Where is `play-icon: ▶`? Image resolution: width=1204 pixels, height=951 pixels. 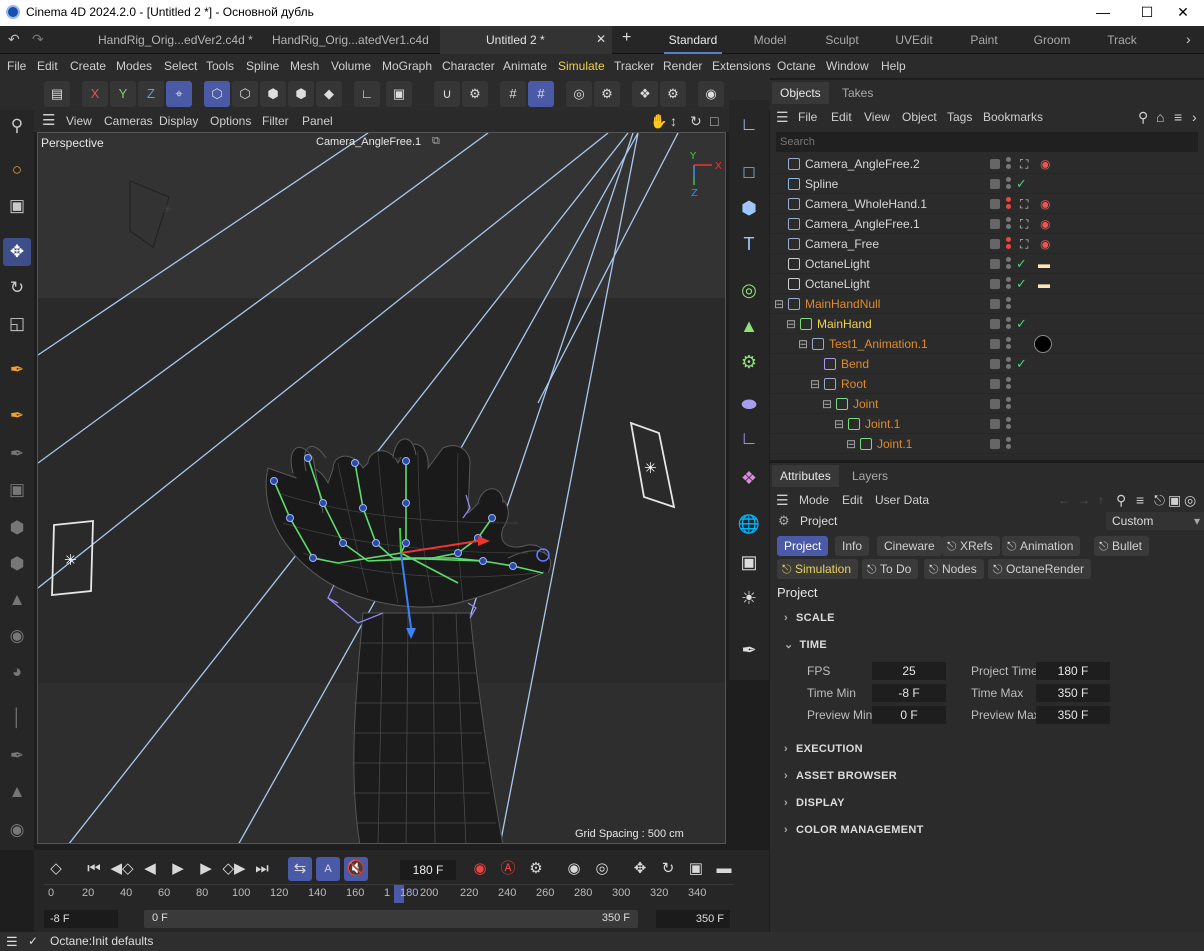
play-icon: ▶ is located at coordinates (178, 869).